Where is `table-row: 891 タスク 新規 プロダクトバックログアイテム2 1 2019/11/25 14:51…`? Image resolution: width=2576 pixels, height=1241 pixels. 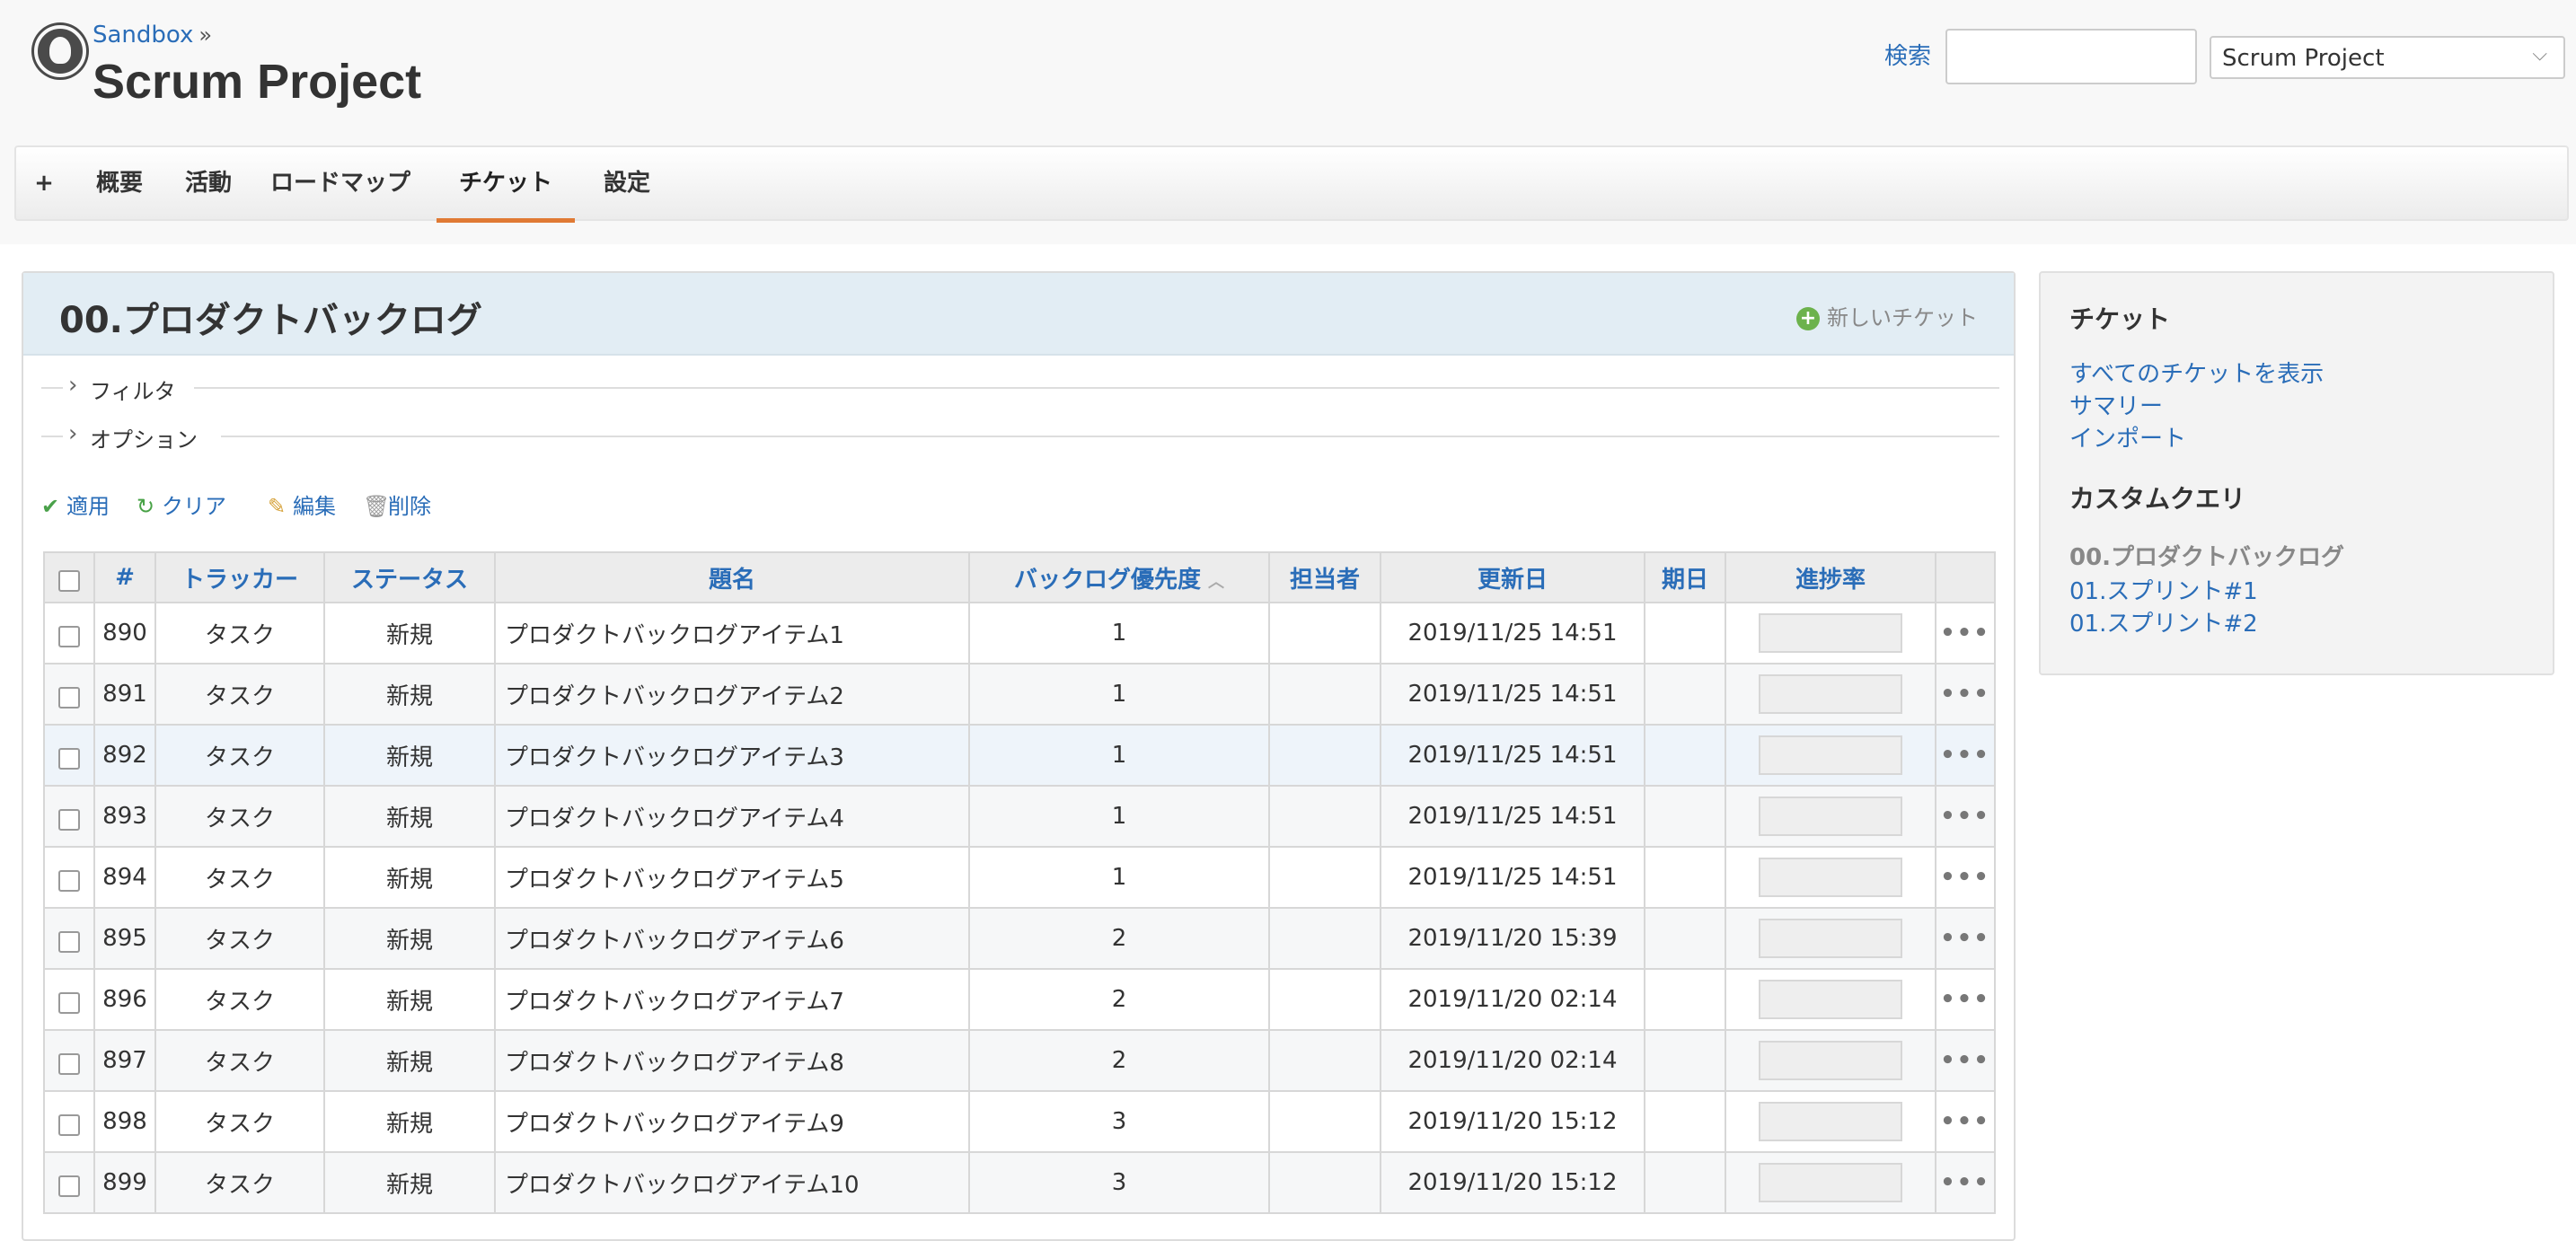 table-row: 891 タスク 新規 プロダクトバックログアイテム2 1 2019/11/25 14:51… is located at coordinates (1019, 694).